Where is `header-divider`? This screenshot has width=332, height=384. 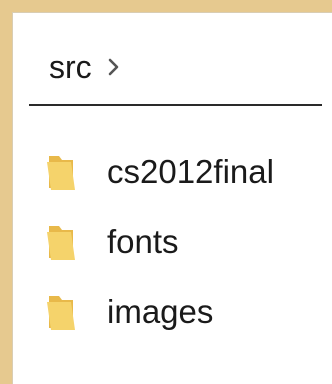 header-divider is located at coordinates (175, 105).